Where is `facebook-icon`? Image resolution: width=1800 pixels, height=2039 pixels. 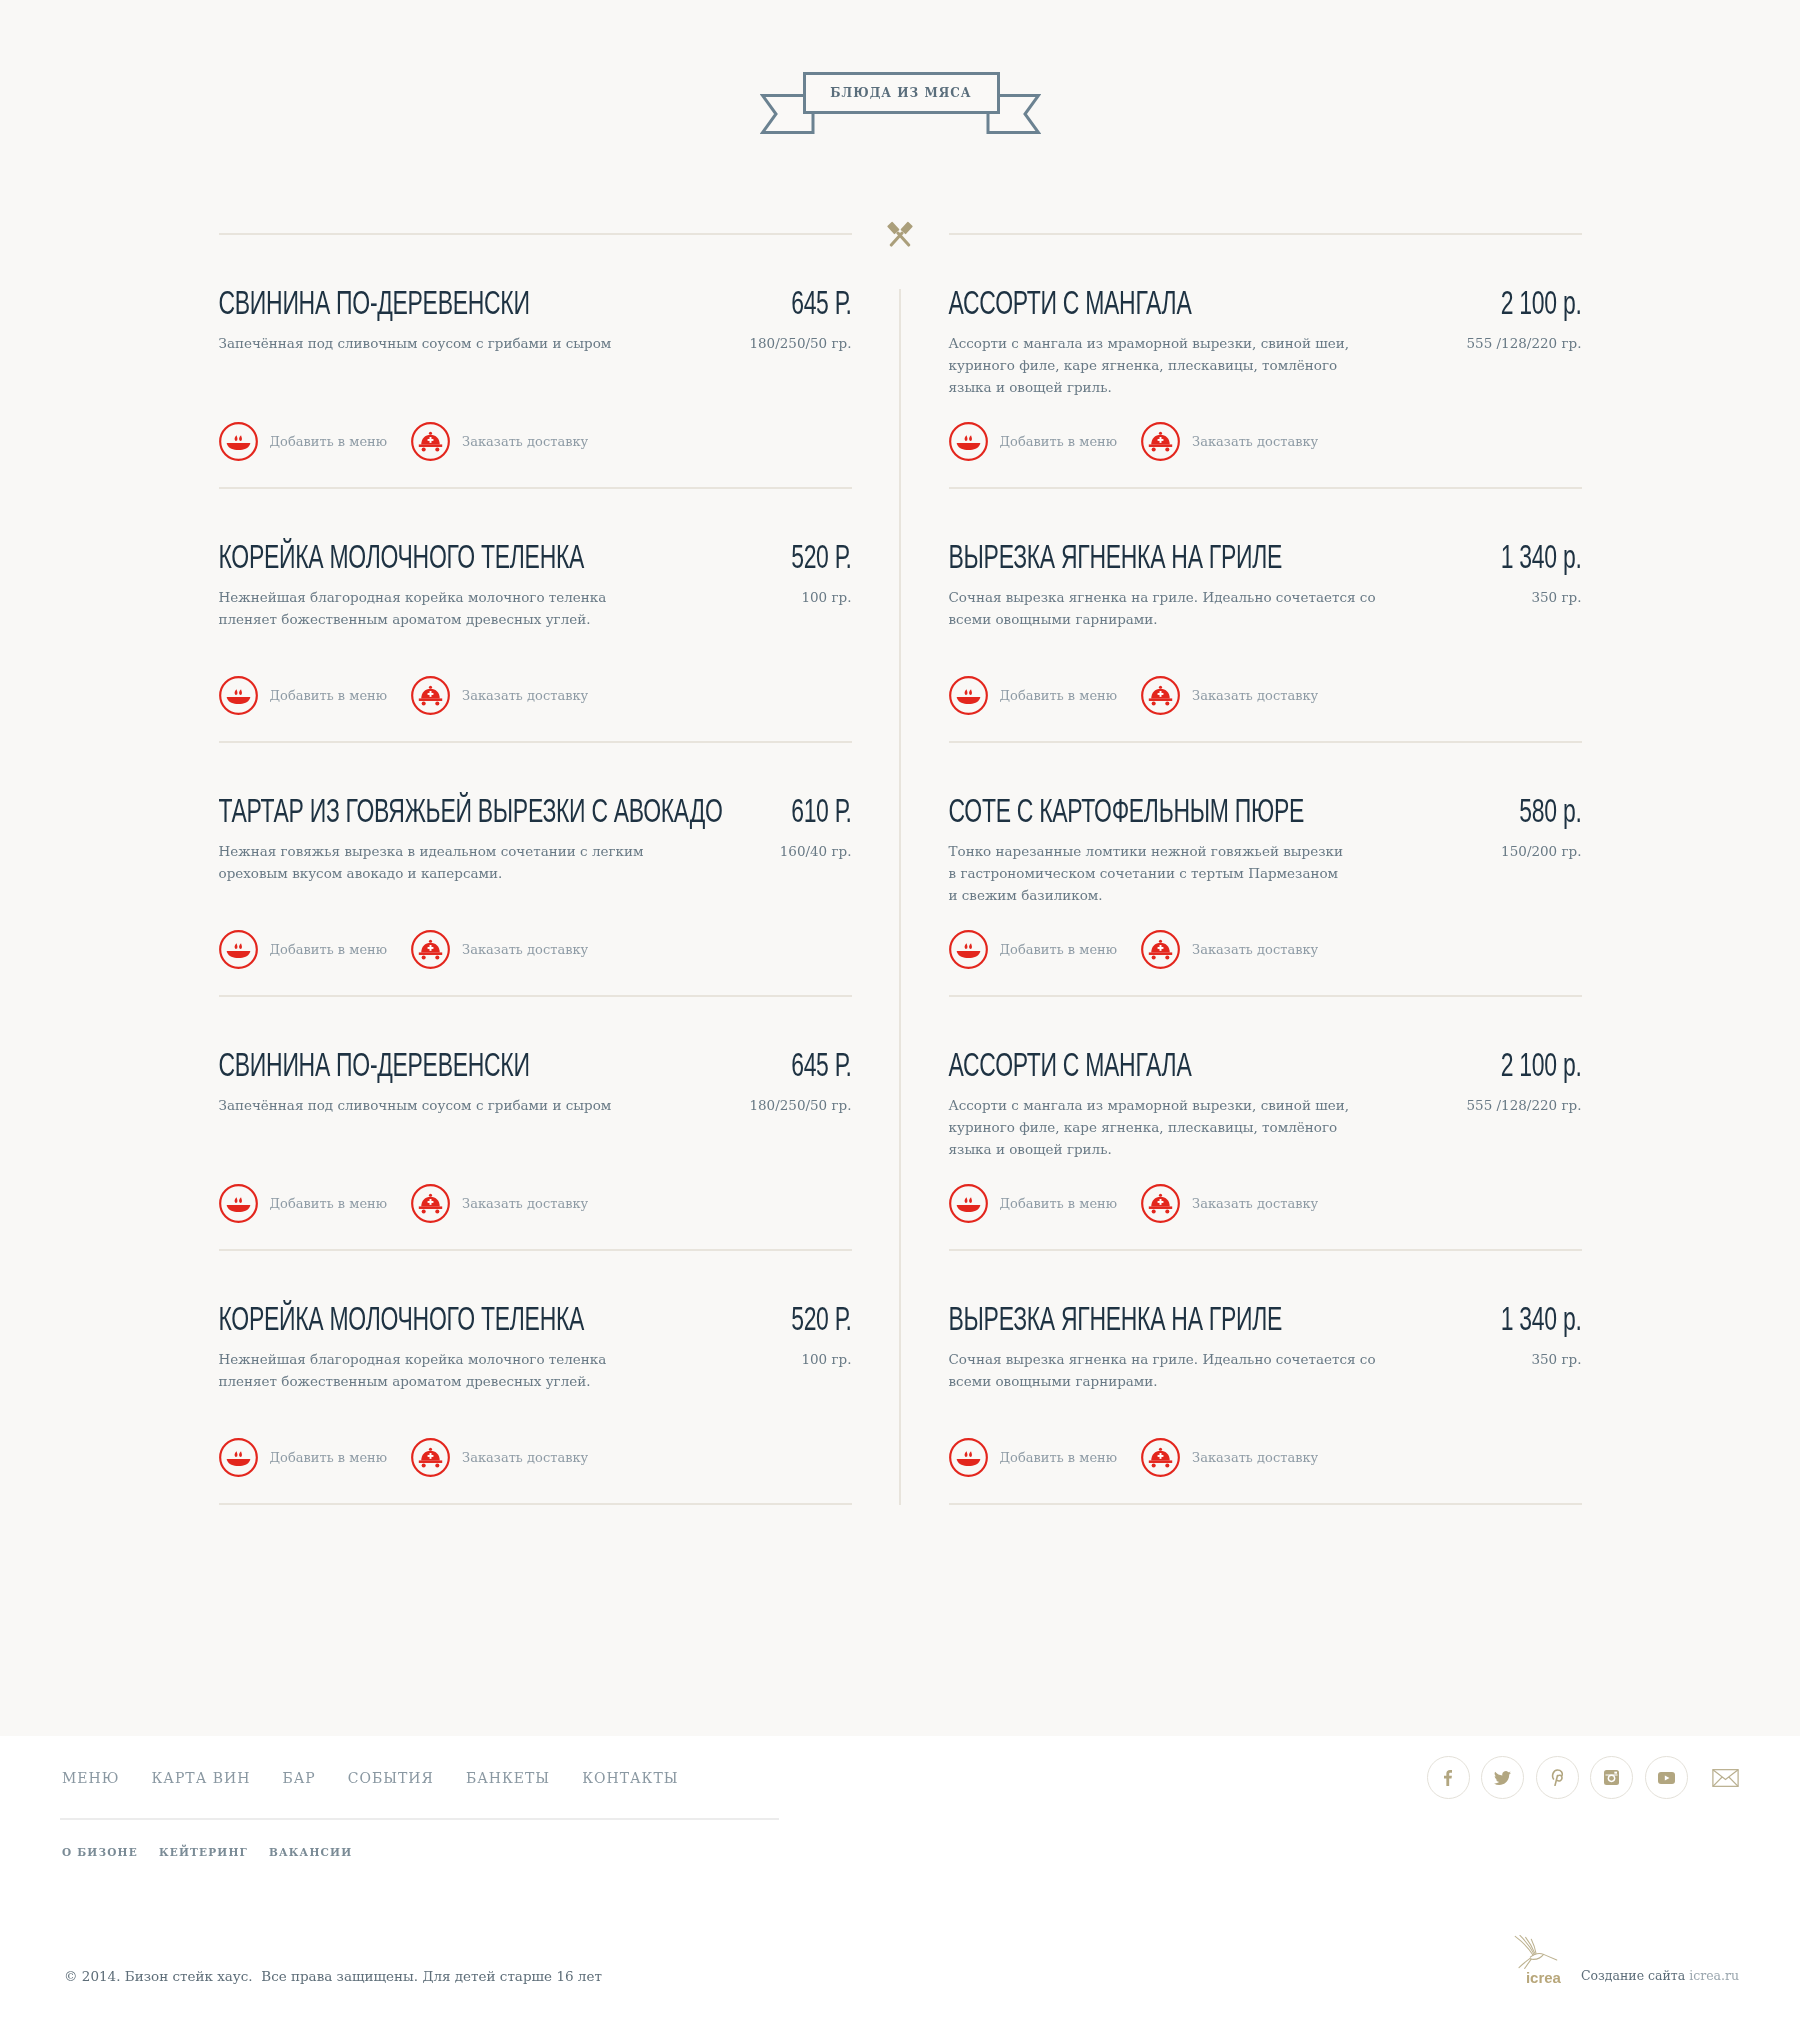
facebook-icon is located at coordinates (1448, 1777).